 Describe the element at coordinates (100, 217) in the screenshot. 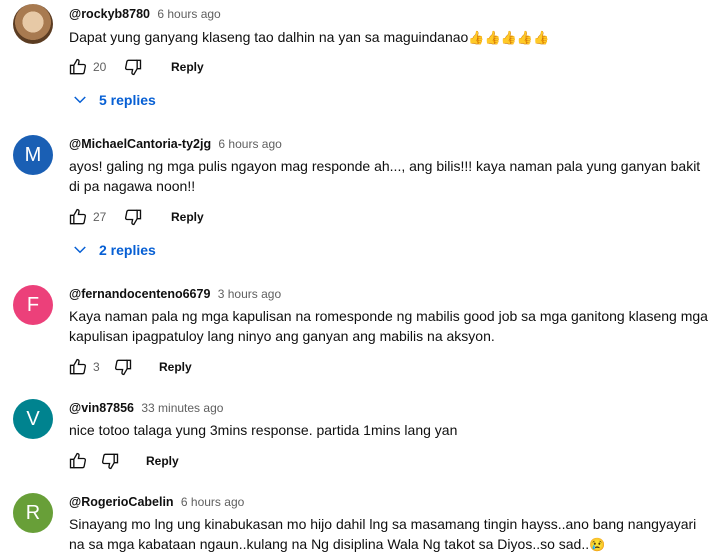

I see `like-count: 27` at that location.